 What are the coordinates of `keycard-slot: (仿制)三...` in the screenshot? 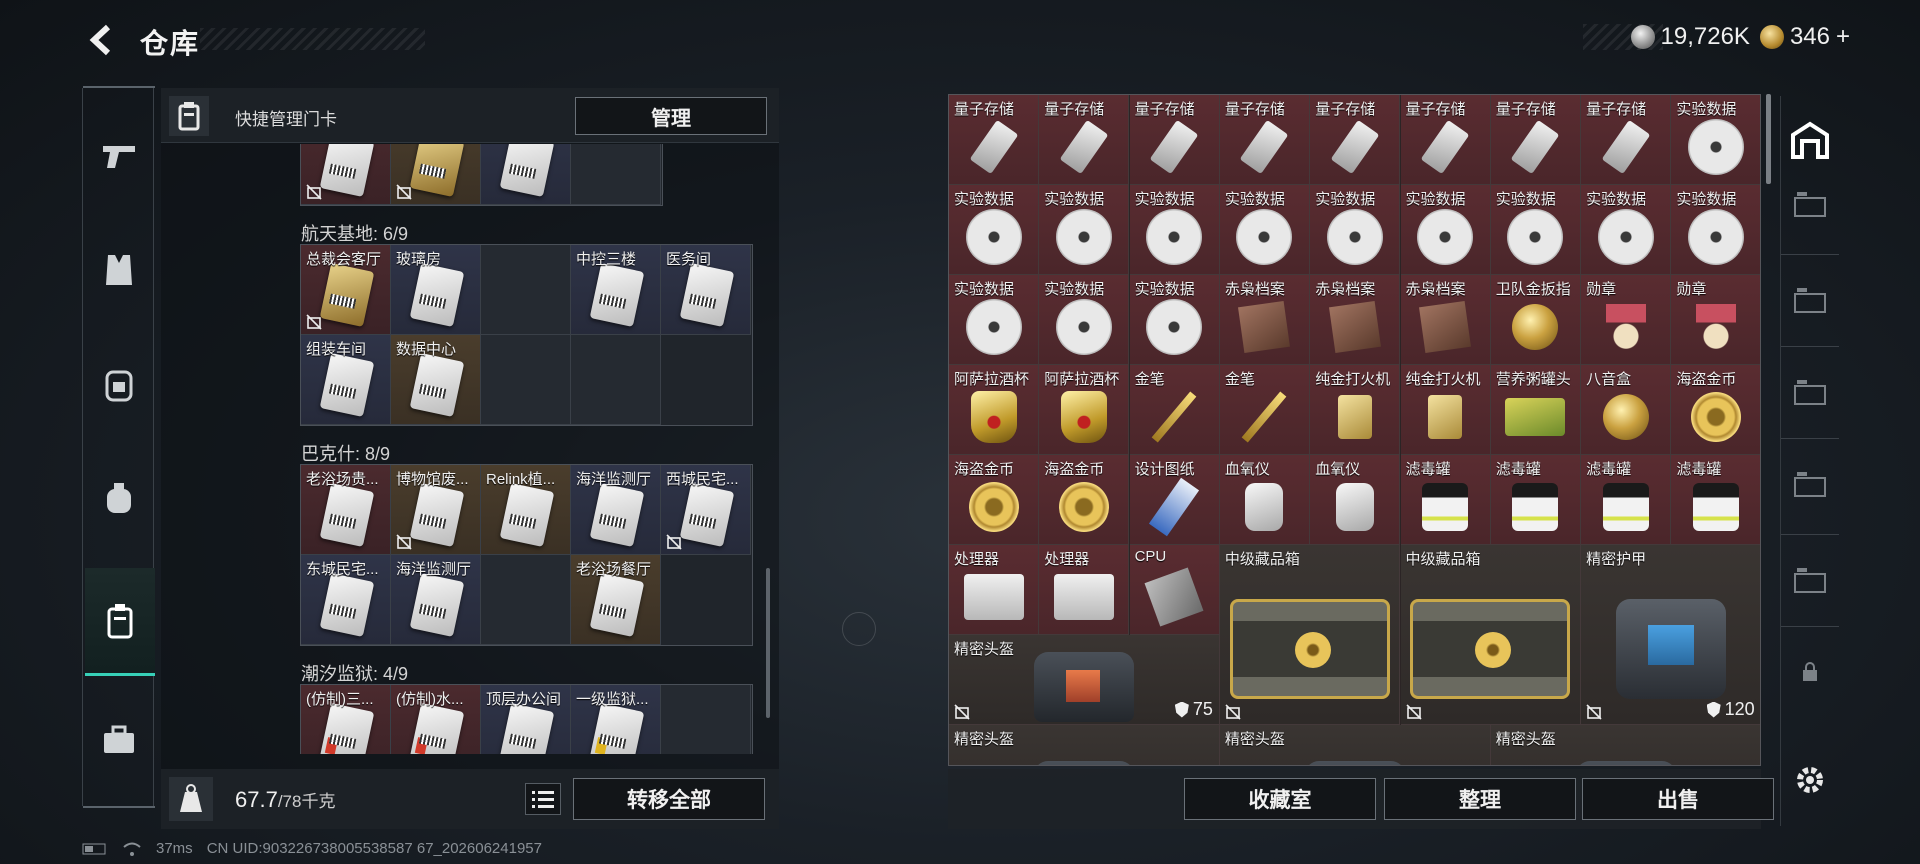 It's located at (346, 719).